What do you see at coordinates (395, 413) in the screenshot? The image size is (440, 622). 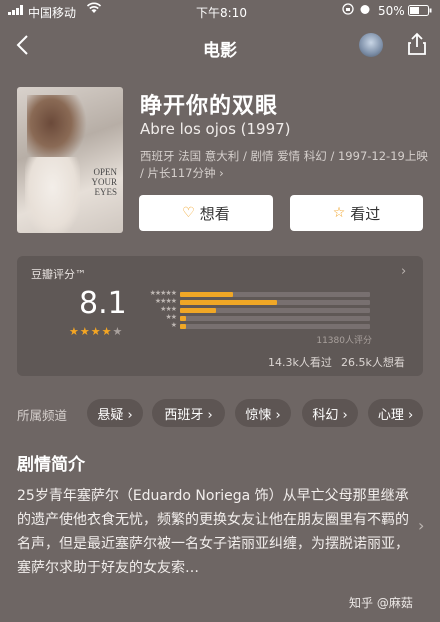 I see `tag-psychology: 心理 ›` at bounding box center [395, 413].